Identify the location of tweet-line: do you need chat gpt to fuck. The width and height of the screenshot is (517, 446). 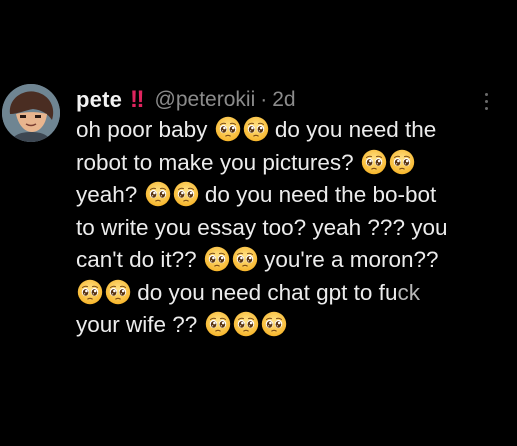
(292, 293).